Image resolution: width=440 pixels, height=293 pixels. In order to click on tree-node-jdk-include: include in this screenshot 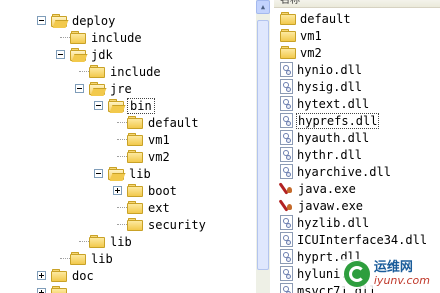, I will do `click(125, 71)`.